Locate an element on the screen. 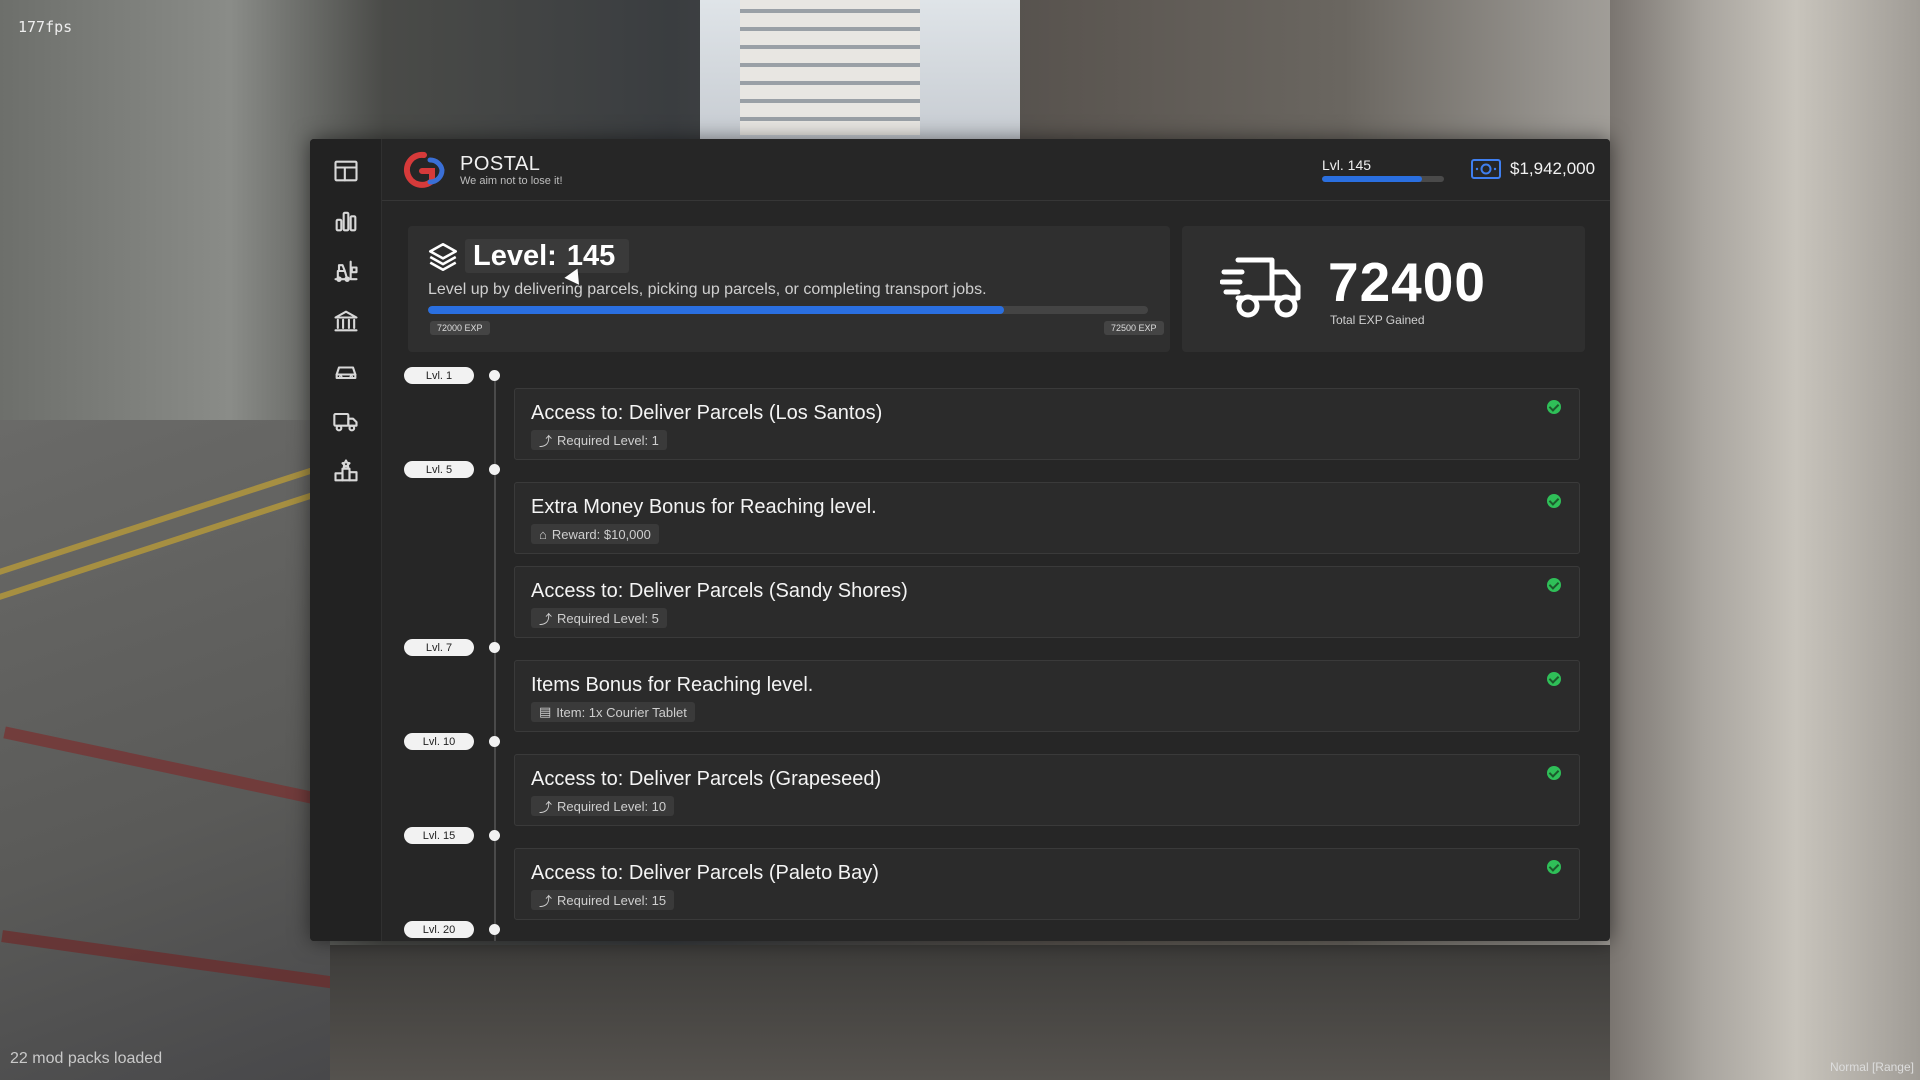  xp-max-label: 72500 EXP is located at coordinates (1134, 328).